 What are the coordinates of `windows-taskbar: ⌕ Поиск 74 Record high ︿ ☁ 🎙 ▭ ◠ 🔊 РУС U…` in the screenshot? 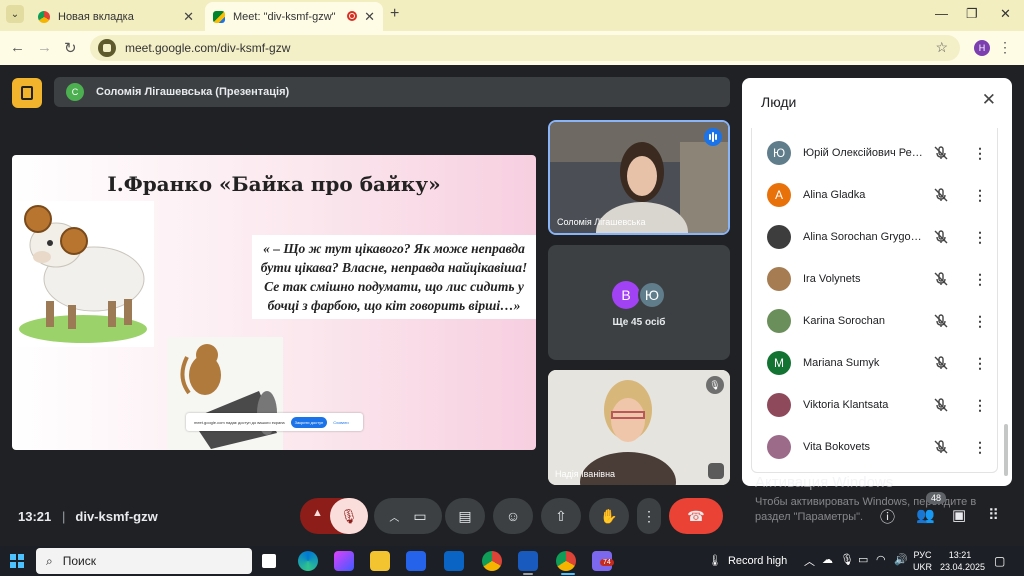 It's located at (512, 561).